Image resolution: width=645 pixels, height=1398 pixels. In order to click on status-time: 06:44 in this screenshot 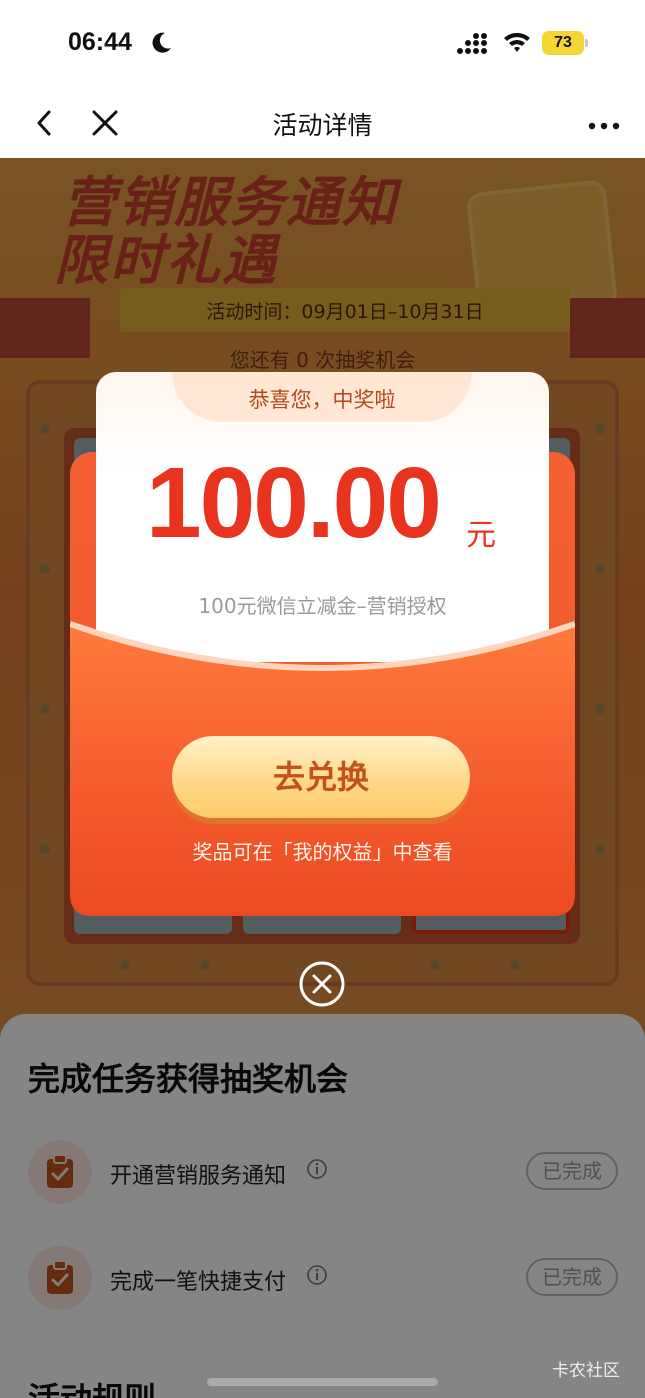, I will do `click(100, 42)`.